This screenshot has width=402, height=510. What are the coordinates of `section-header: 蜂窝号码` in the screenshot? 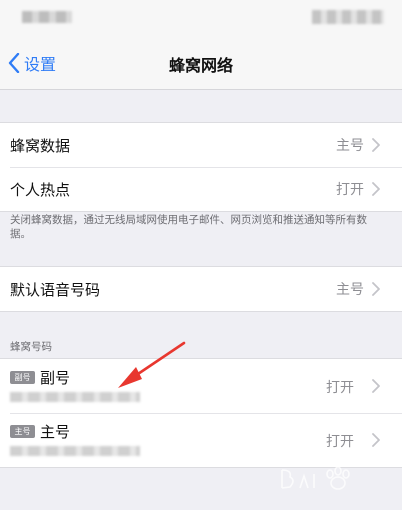 It's located at (31, 347).